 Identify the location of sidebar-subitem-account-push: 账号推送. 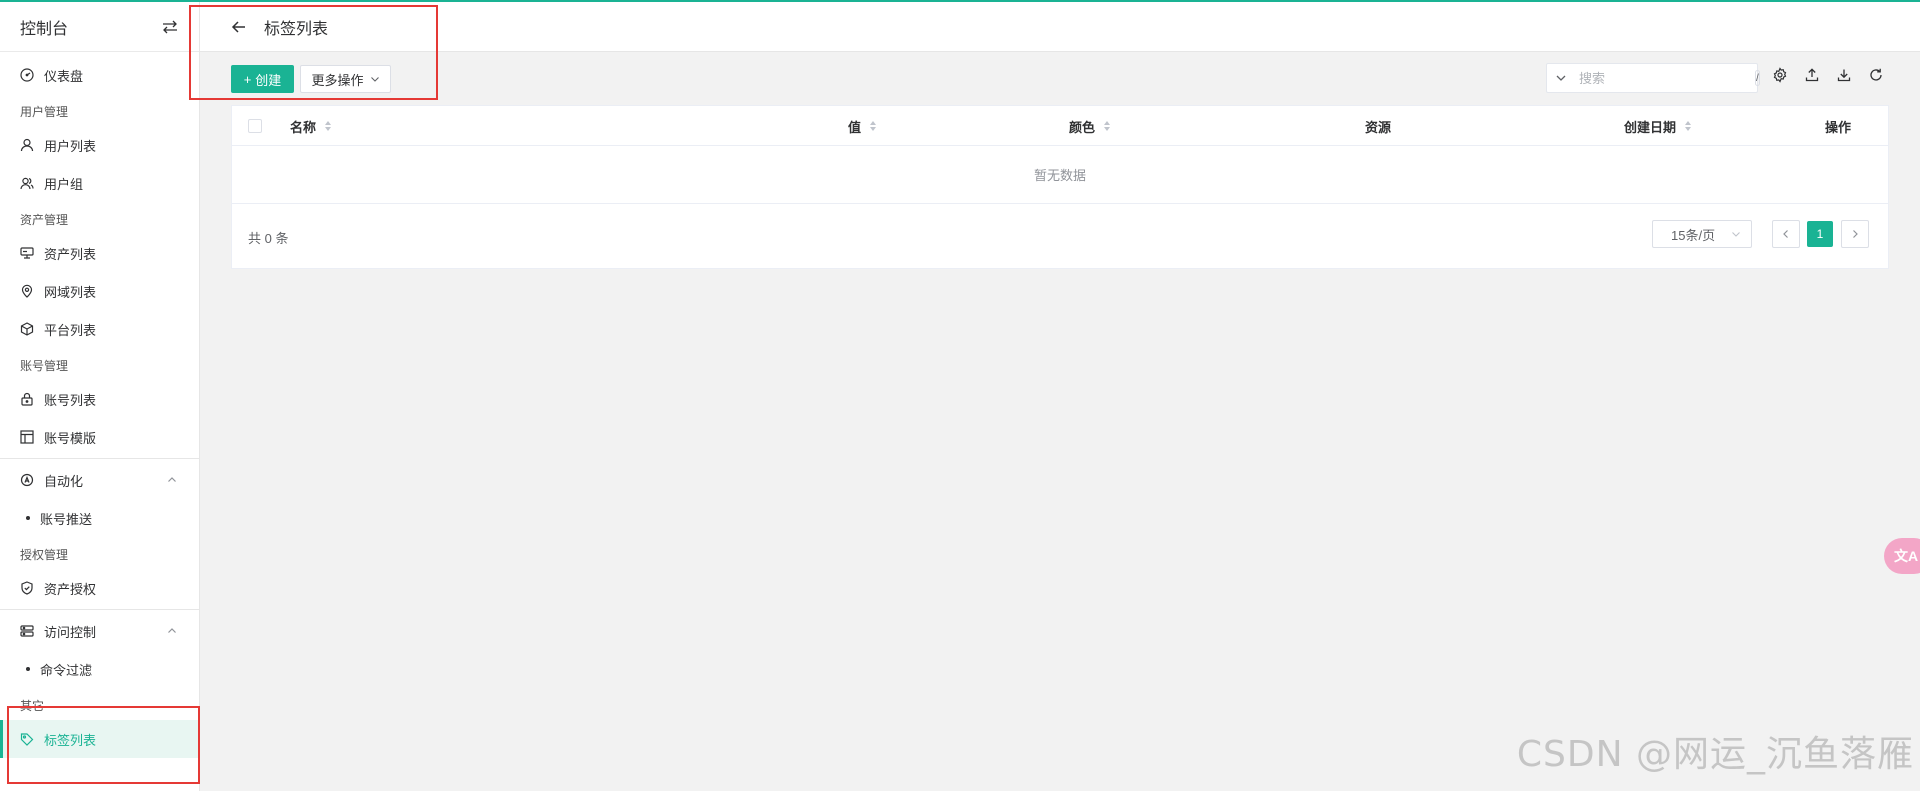
(99, 518).